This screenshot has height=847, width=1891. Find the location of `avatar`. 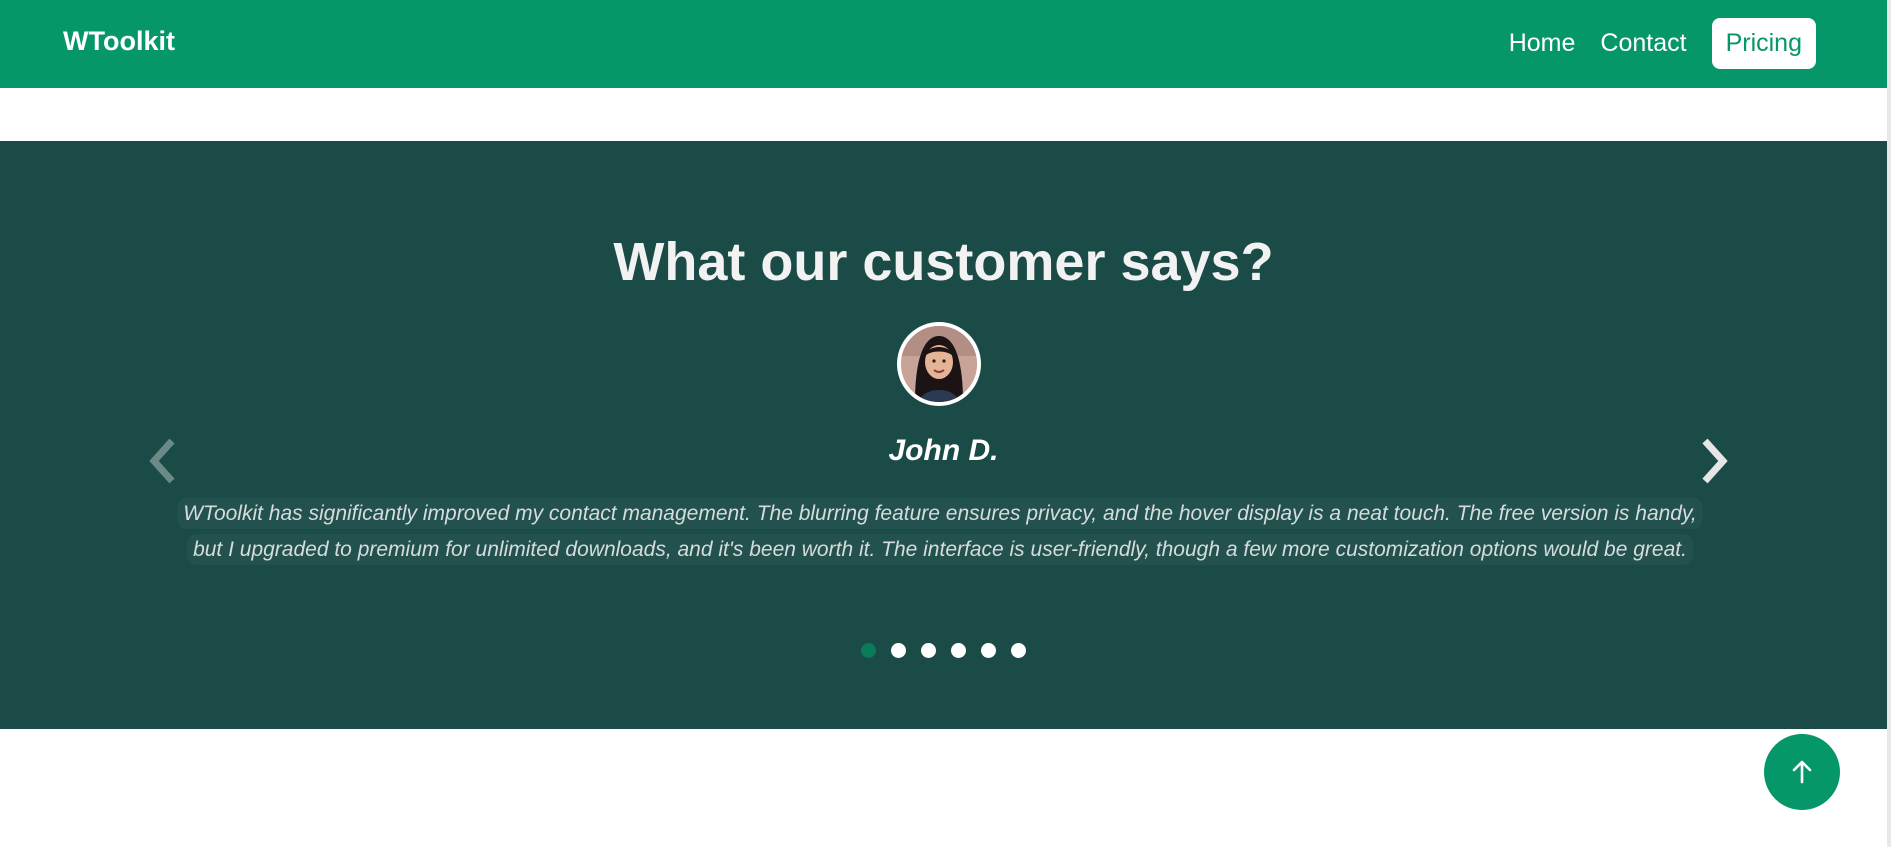

avatar is located at coordinates (939, 364).